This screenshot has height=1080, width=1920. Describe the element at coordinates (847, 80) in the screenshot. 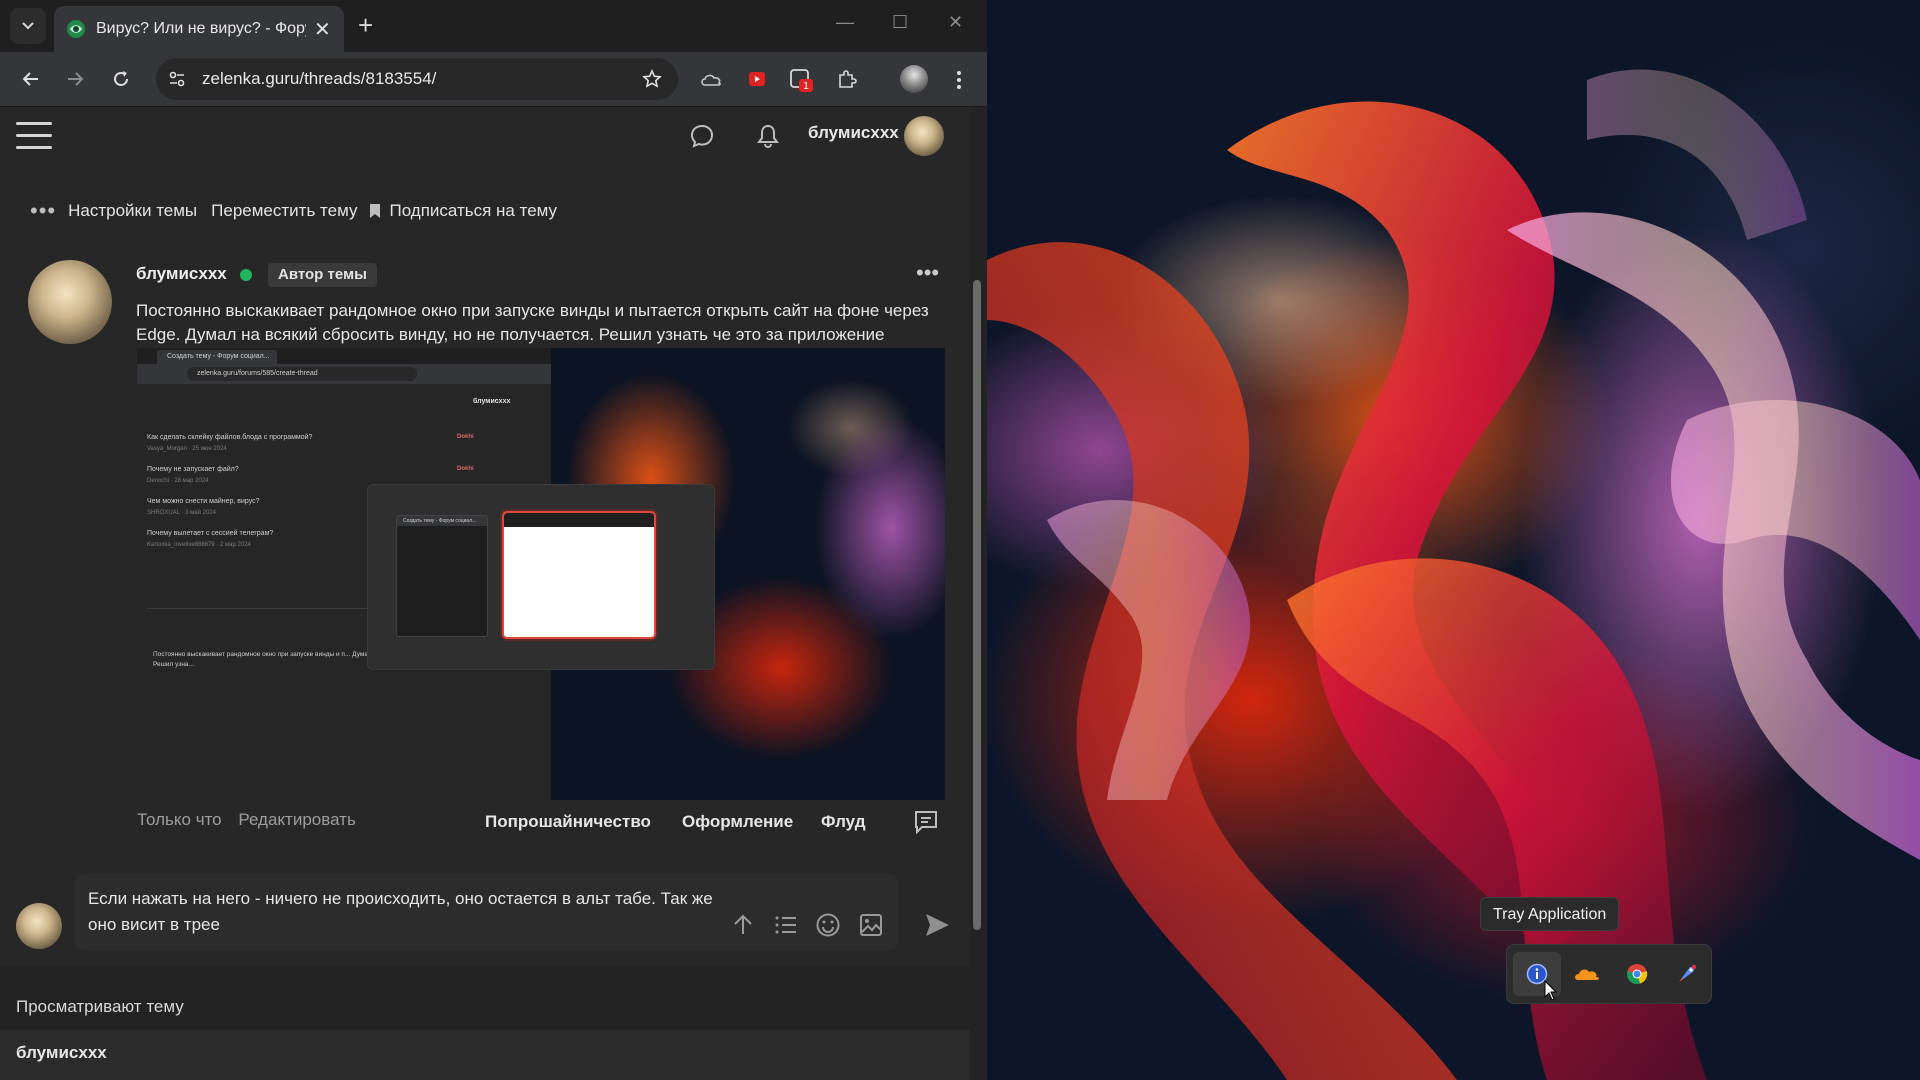

I see `extensions-puzzle-icon` at that location.